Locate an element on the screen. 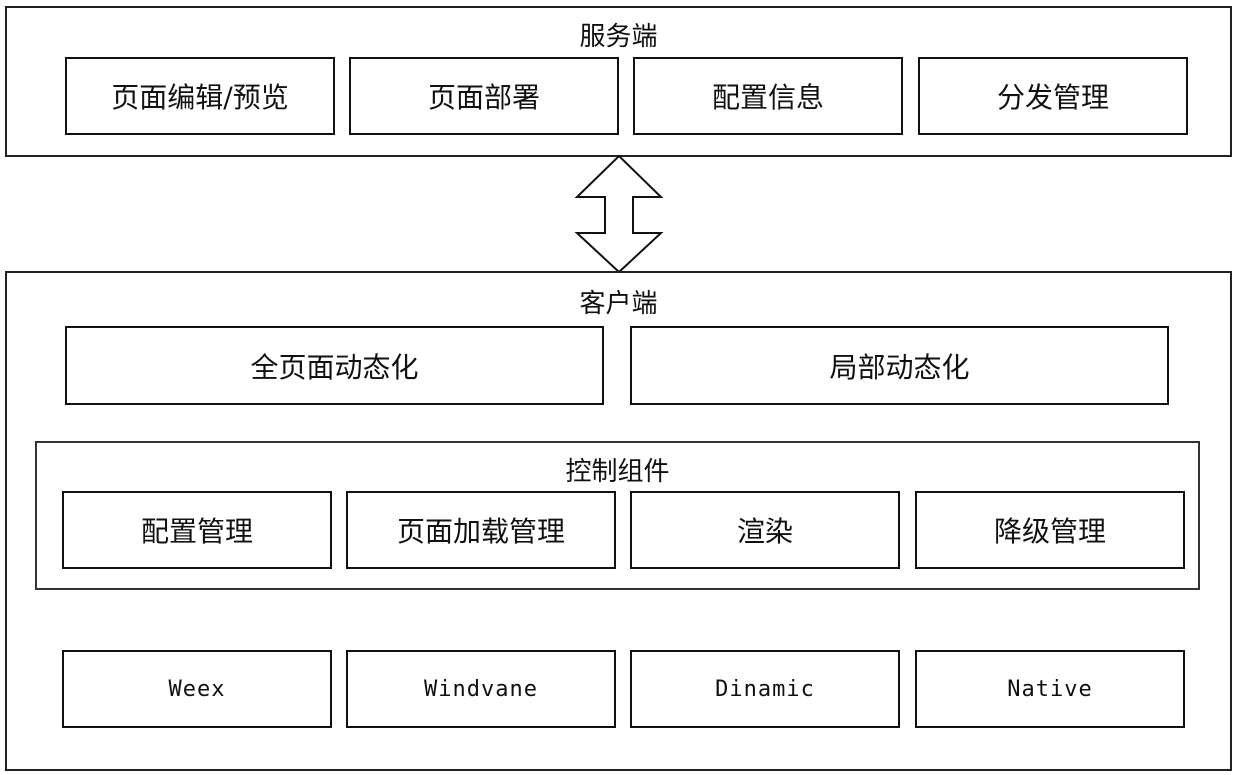  runtime-weex: Weex is located at coordinates (197, 689).